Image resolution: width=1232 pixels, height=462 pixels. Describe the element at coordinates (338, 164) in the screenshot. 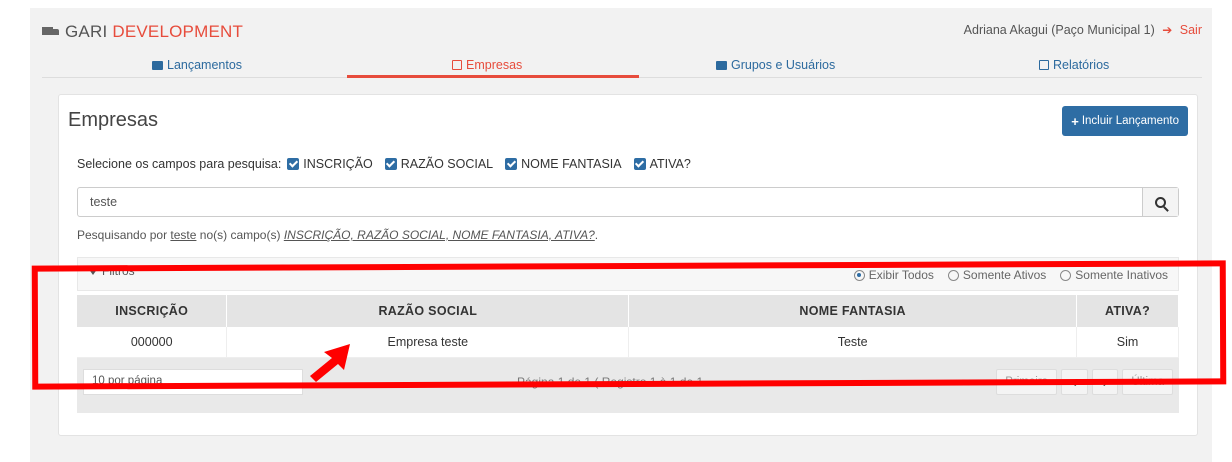

I see `checkbox-label: INSCRIÇÃO` at that location.